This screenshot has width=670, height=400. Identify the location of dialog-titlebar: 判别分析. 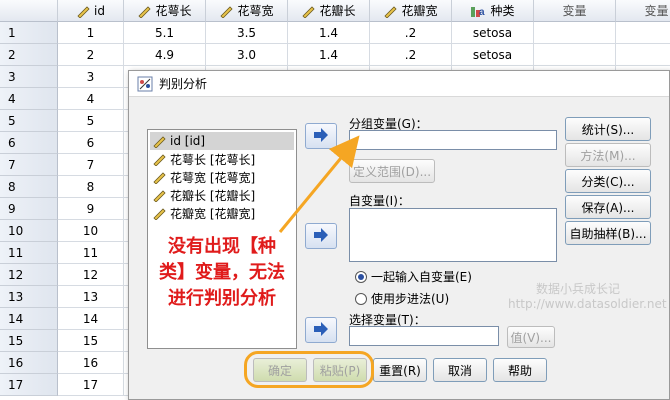
(399, 84).